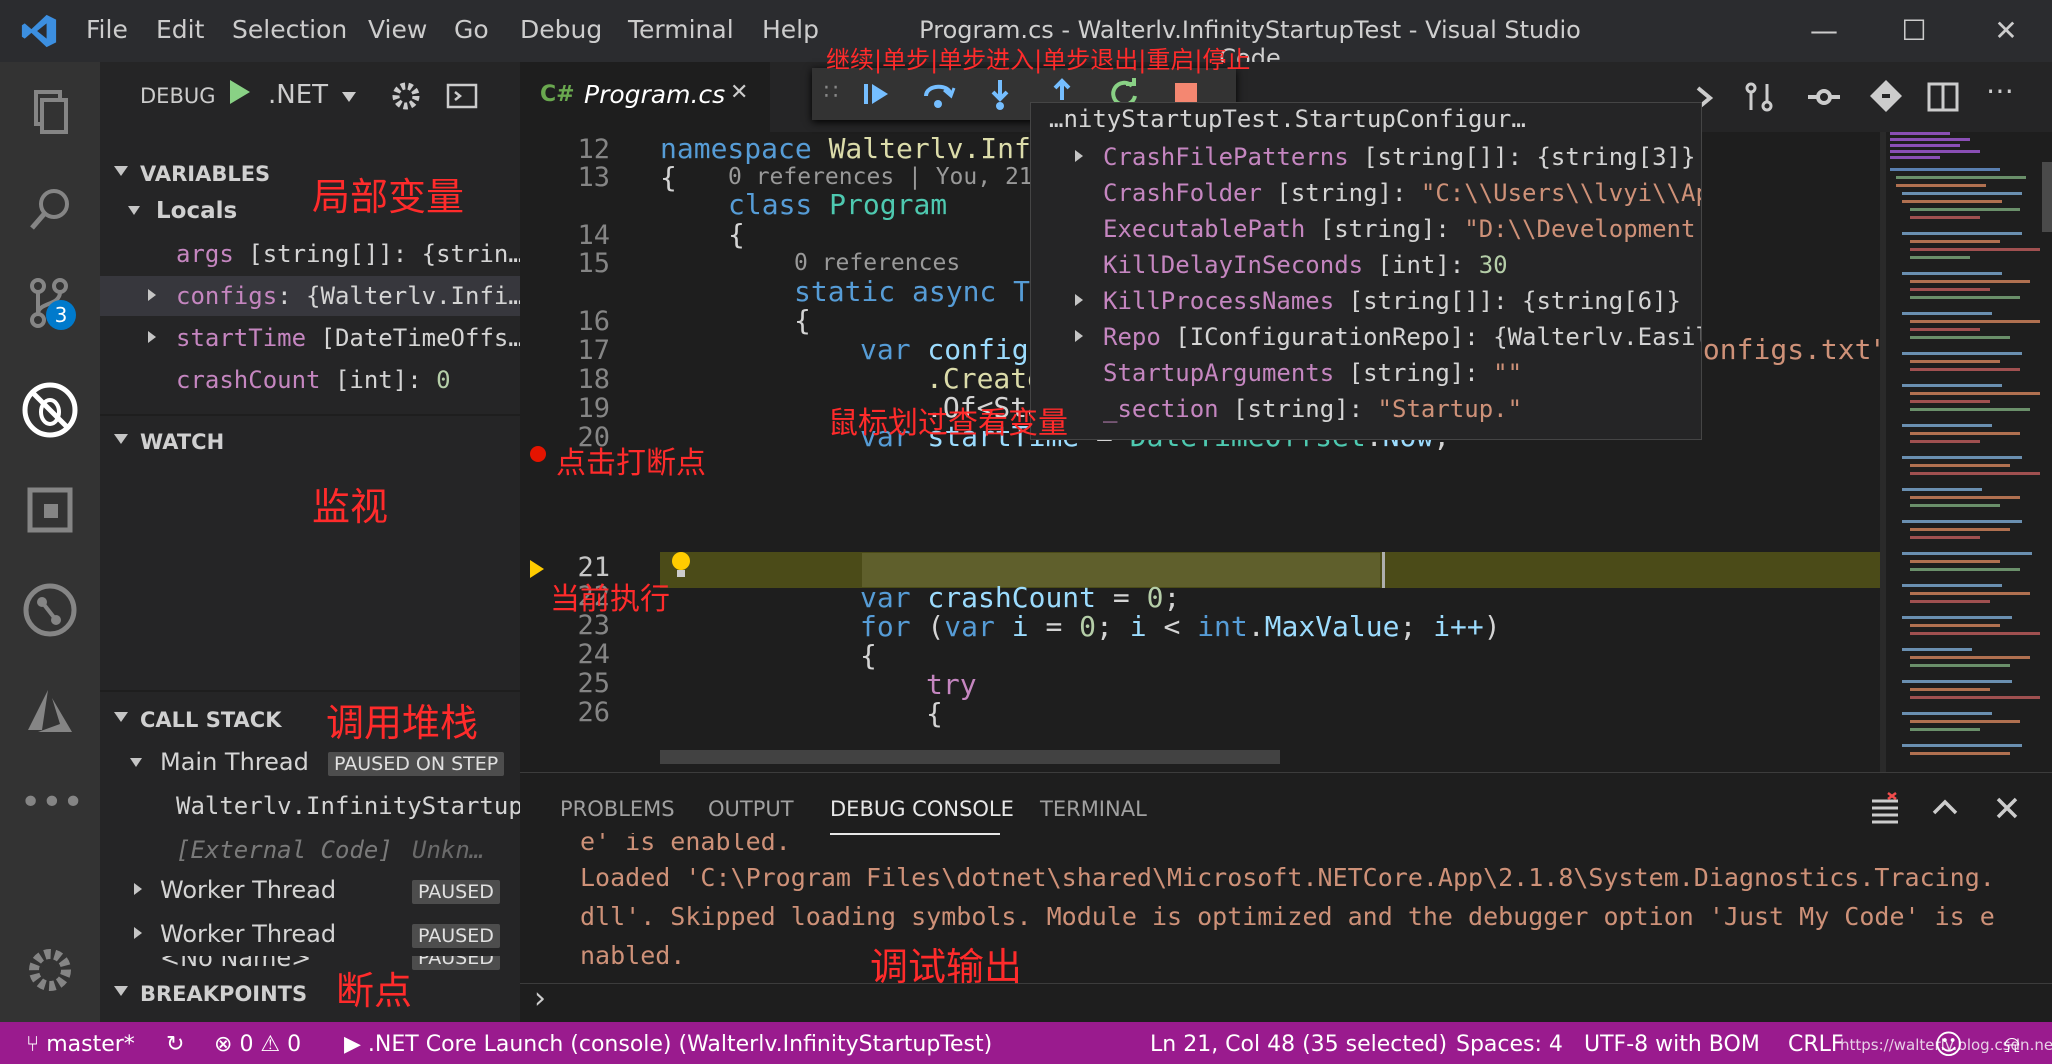 This screenshot has height=1064, width=2052. What do you see at coordinates (1672, 1044) in the screenshot?
I see `encoding: UTF-8 with BOM` at bounding box center [1672, 1044].